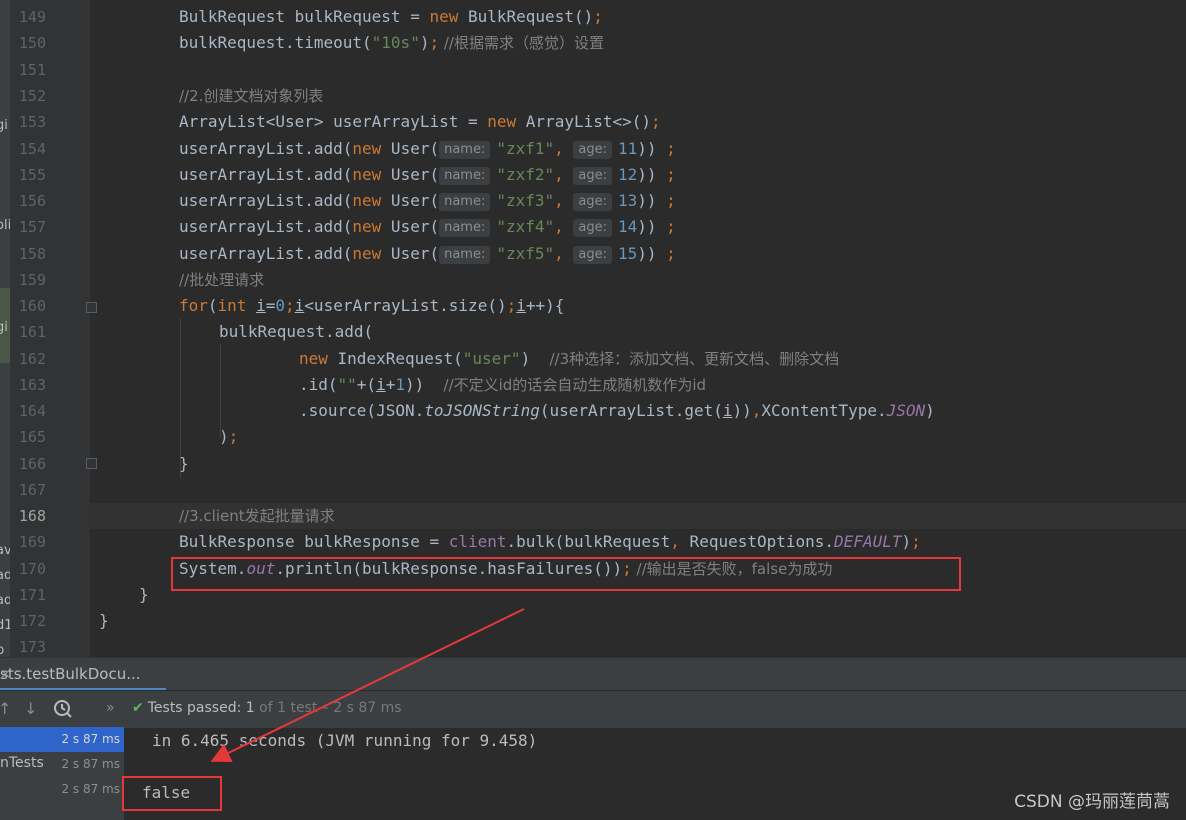 The height and width of the screenshot is (820, 1186). What do you see at coordinates (5, 225) in the screenshot?
I see `project-fragment: oli` at bounding box center [5, 225].